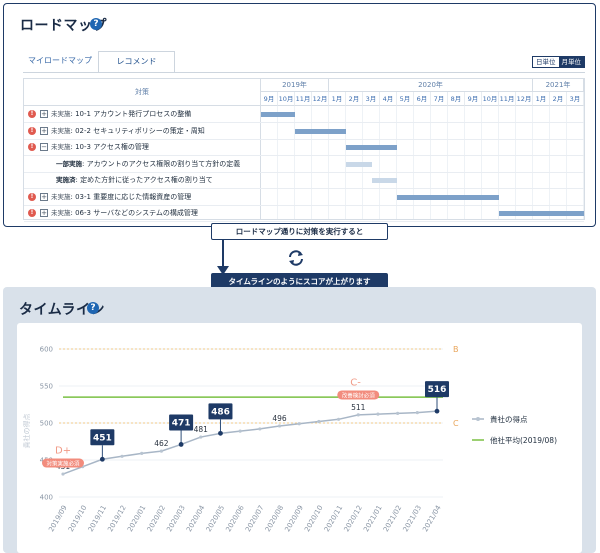 The image size is (600, 553). Describe the element at coordinates (44, 147) in the screenshot. I see `collapse-icon: −` at that location.